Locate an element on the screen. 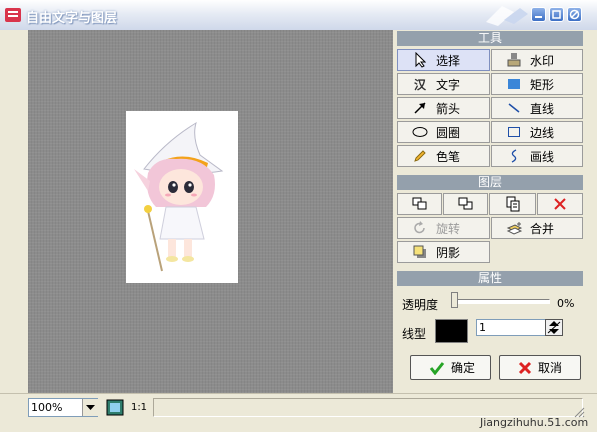  tool-label: 边线 is located at coordinates (542, 132).